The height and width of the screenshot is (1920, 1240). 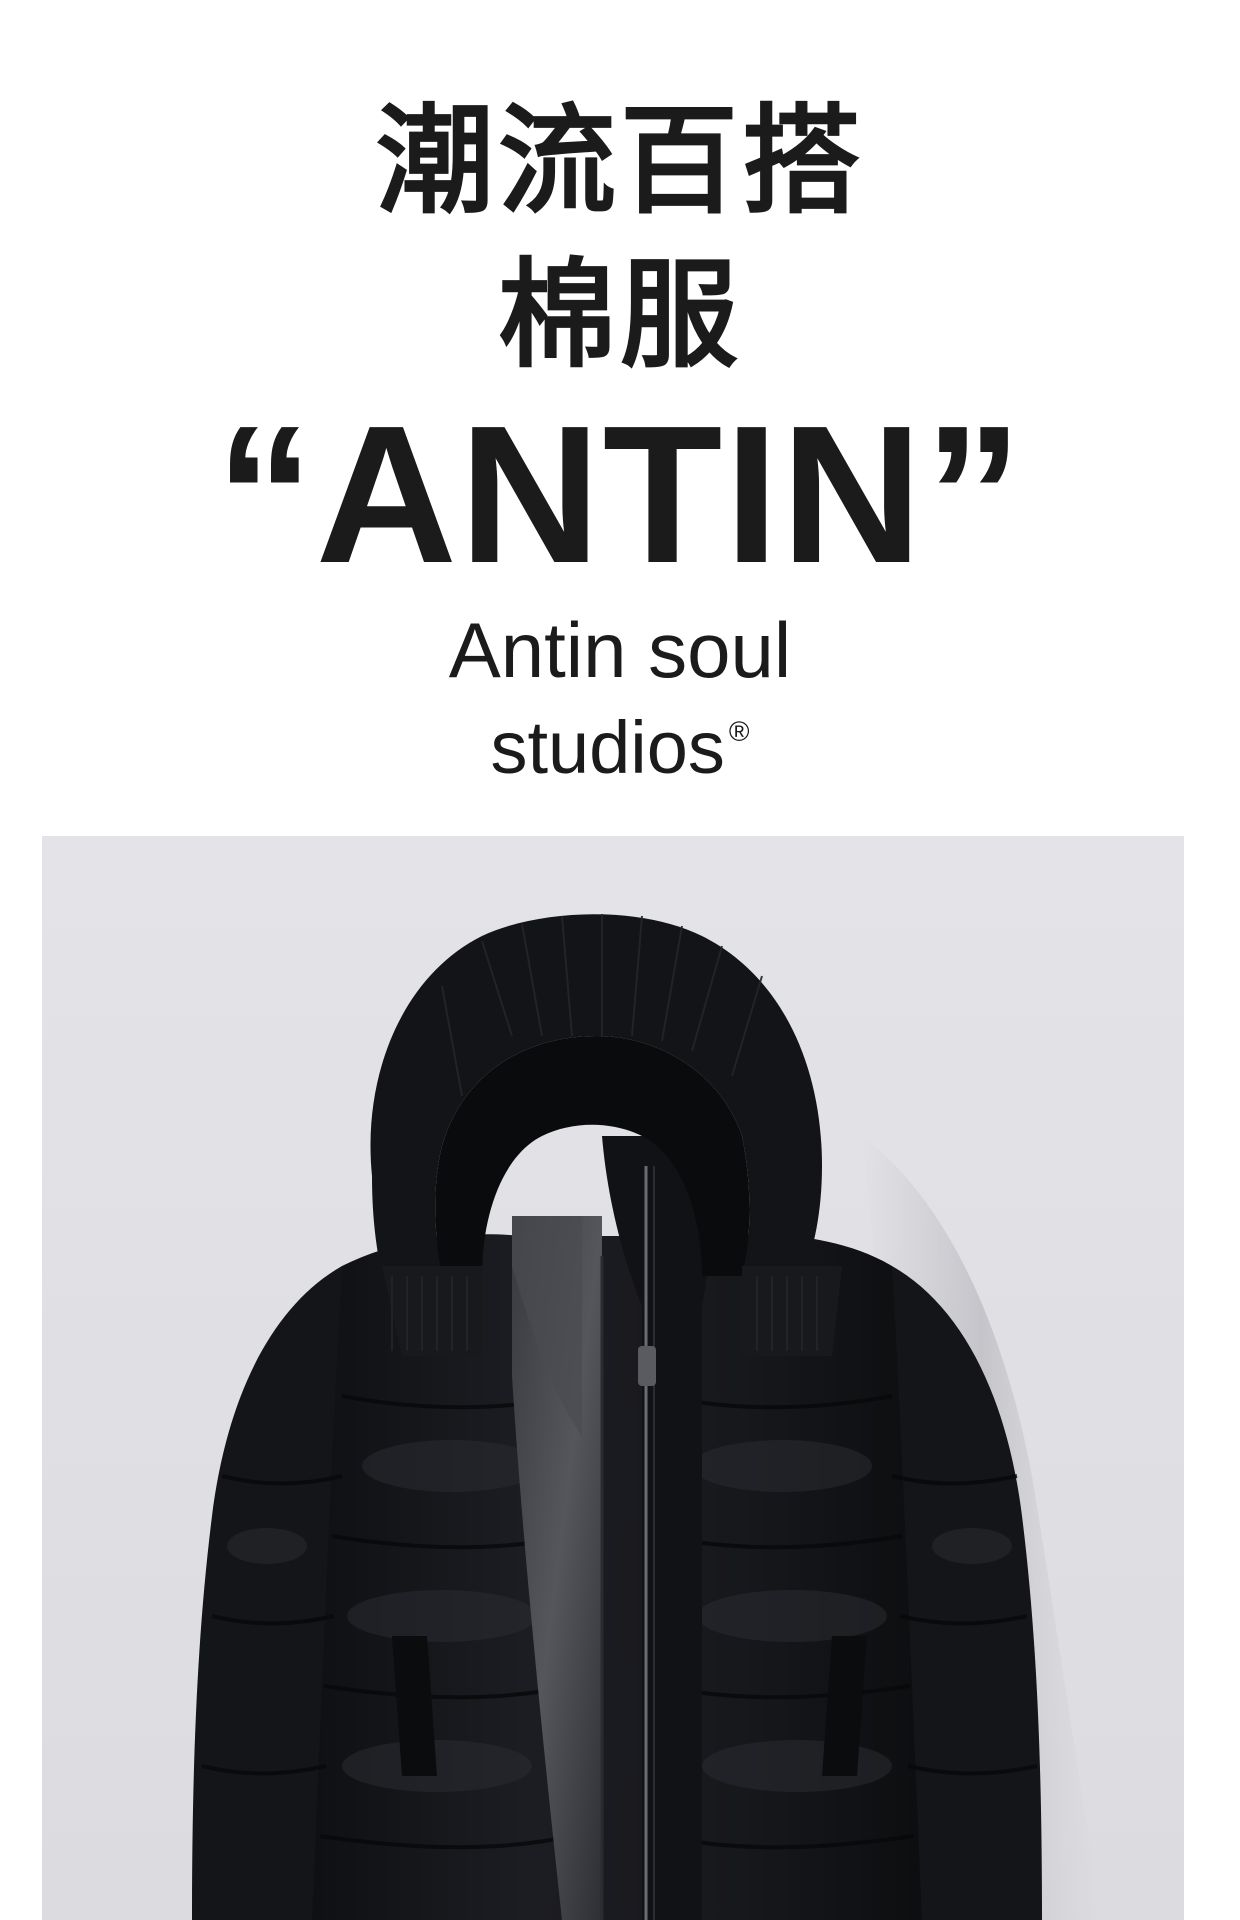 What do you see at coordinates (619, 315) in the screenshot?
I see `headline-cotton-jacket: 棉服` at bounding box center [619, 315].